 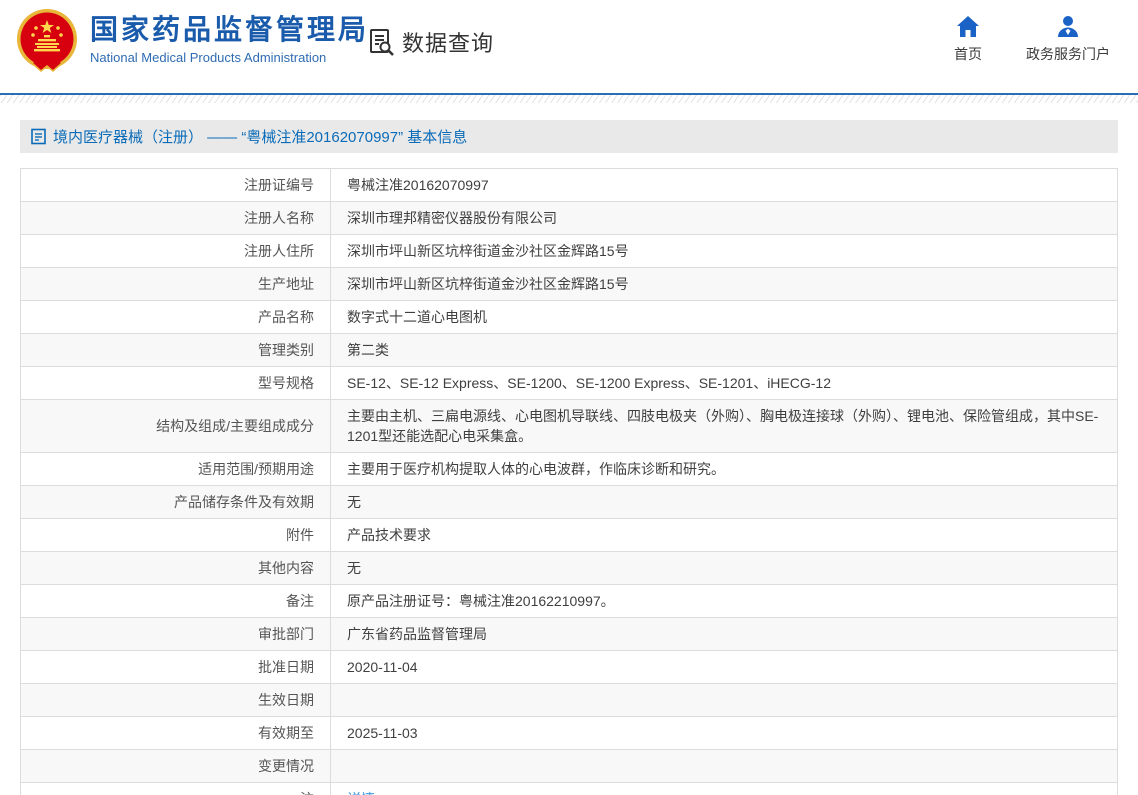 What do you see at coordinates (569, 136) in the screenshot?
I see `breadcrumb-bar: 境内医疗器械（注册） —— “粤械注准20162070997” 基本信息` at bounding box center [569, 136].